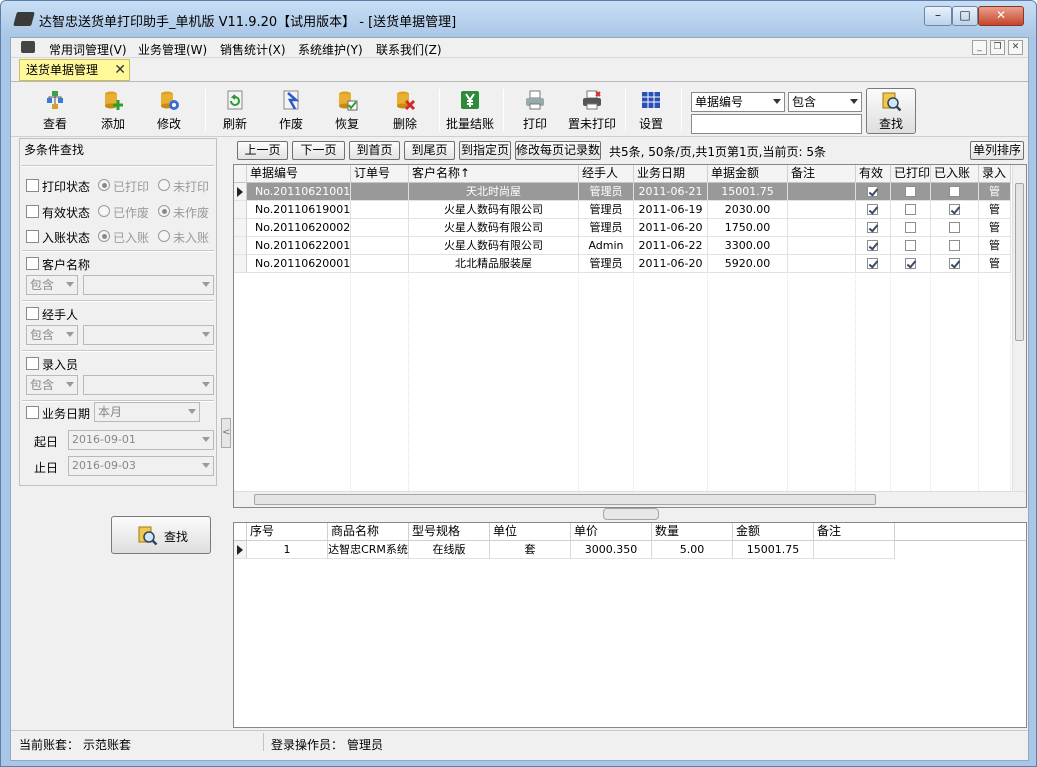 The width and height of the screenshot is (1037, 767). I want to click on horizontal-scrollbar, so click(630, 499).